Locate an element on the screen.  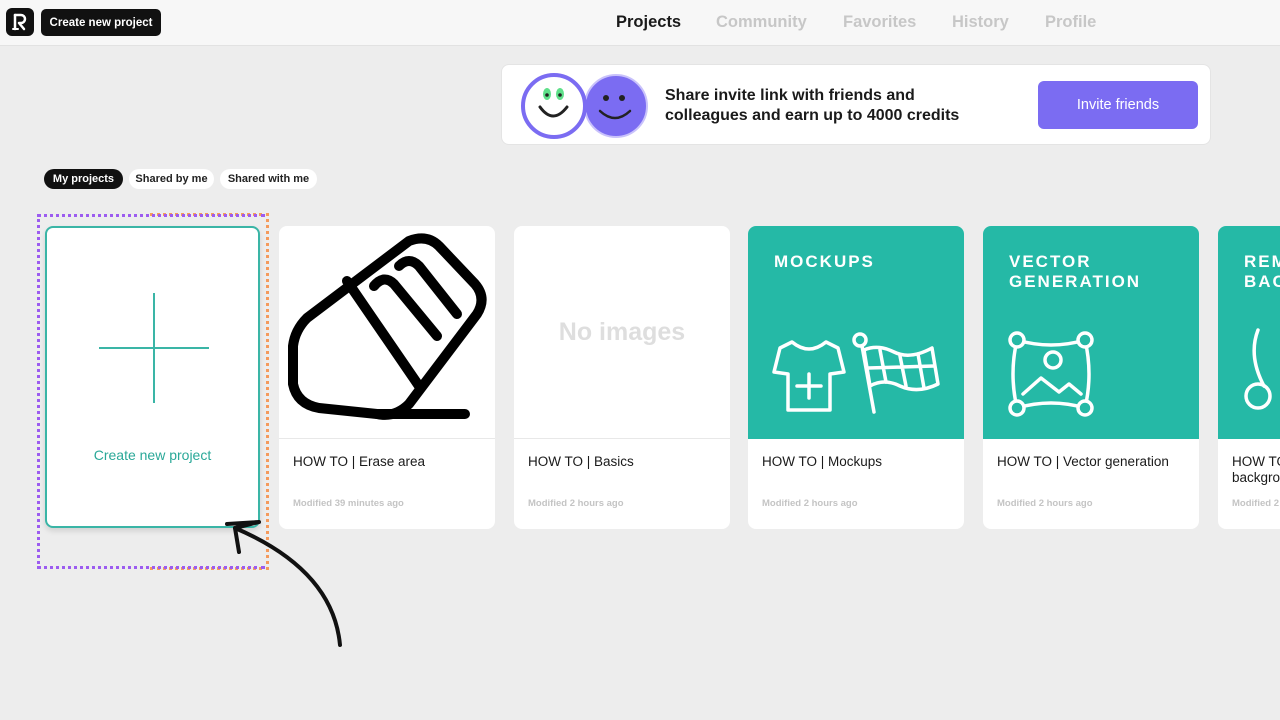
project-title: HOW TO | Mockups is located at coordinates (822, 461).